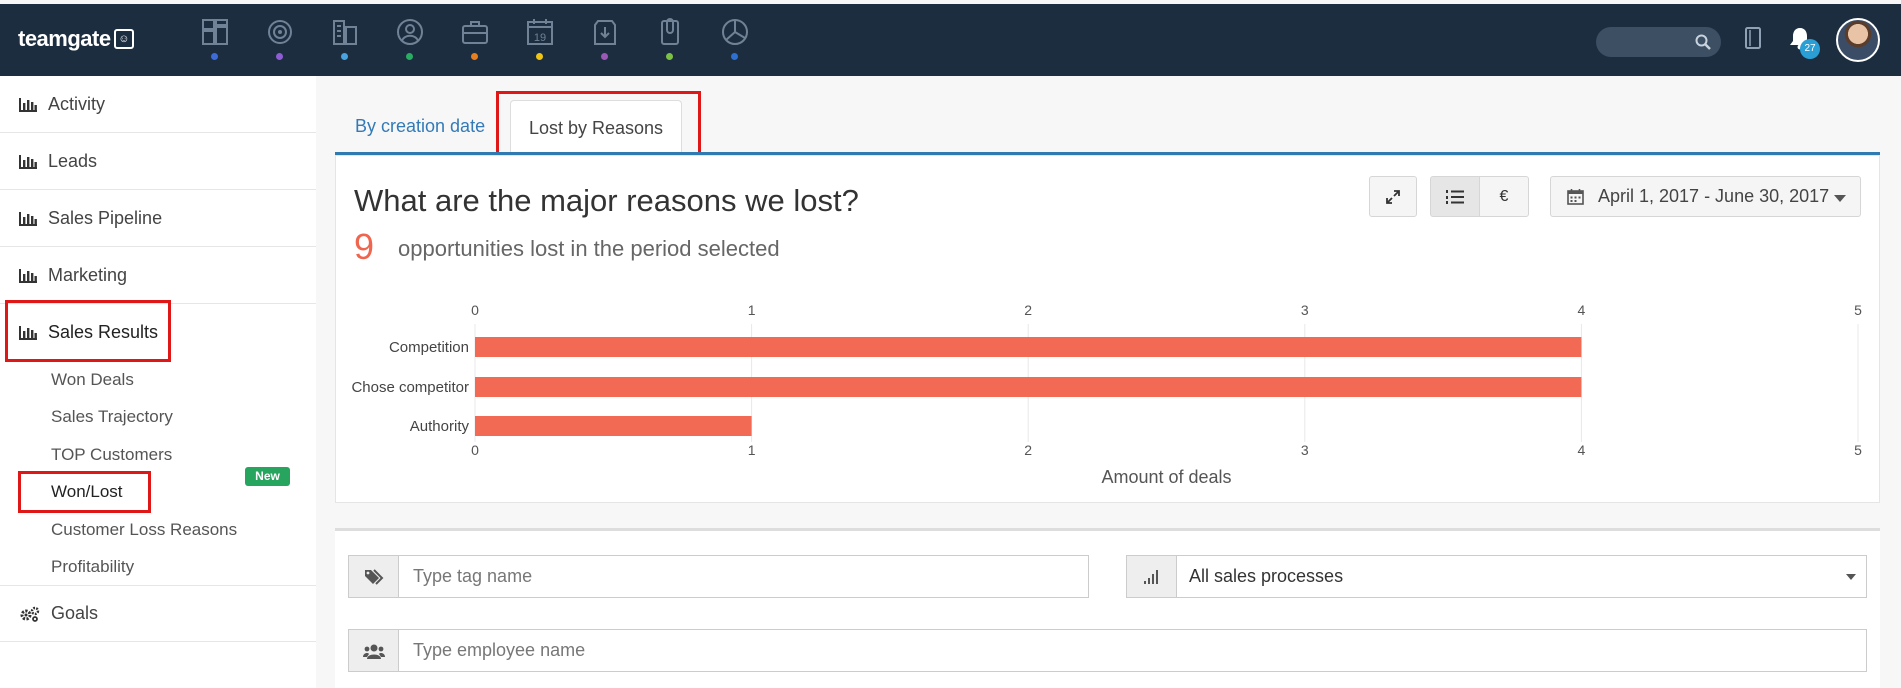 This screenshot has width=1901, height=688. Describe the element at coordinates (111, 455) in the screenshot. I see `sidebar-subitem-top-customers: TOP Customers` at that location.